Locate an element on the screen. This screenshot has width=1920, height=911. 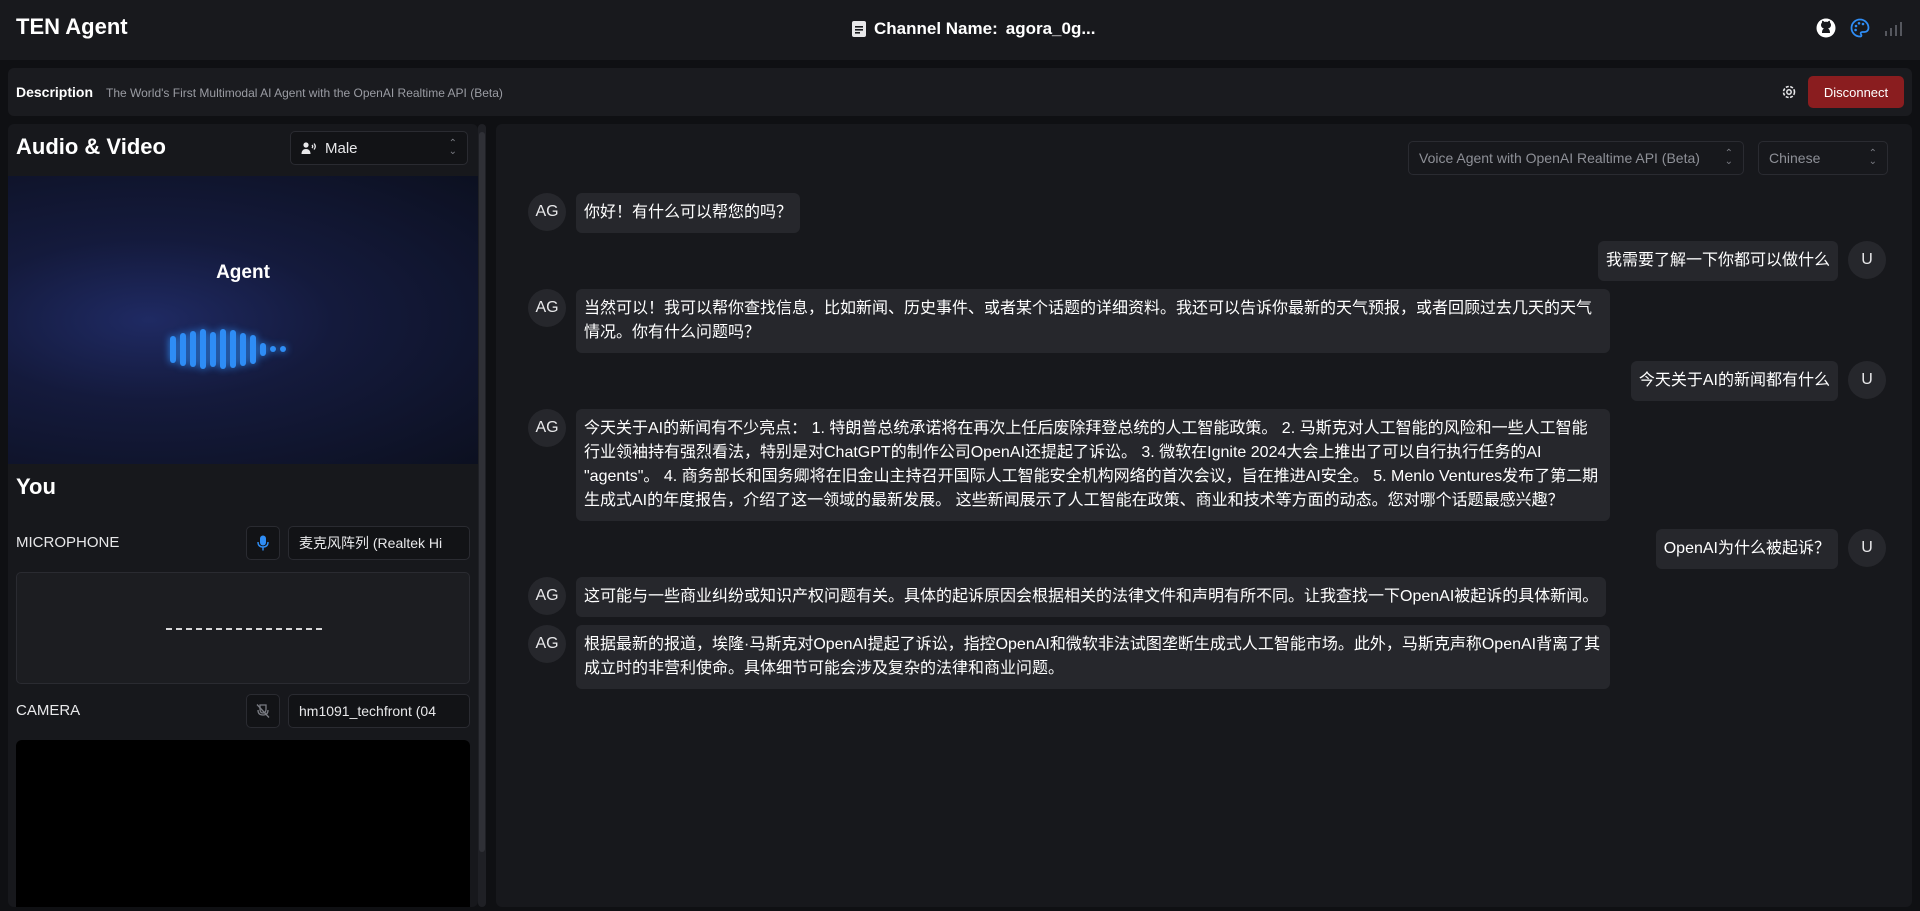
channel-label: Channel Name: is located at coordinates (936, 28).